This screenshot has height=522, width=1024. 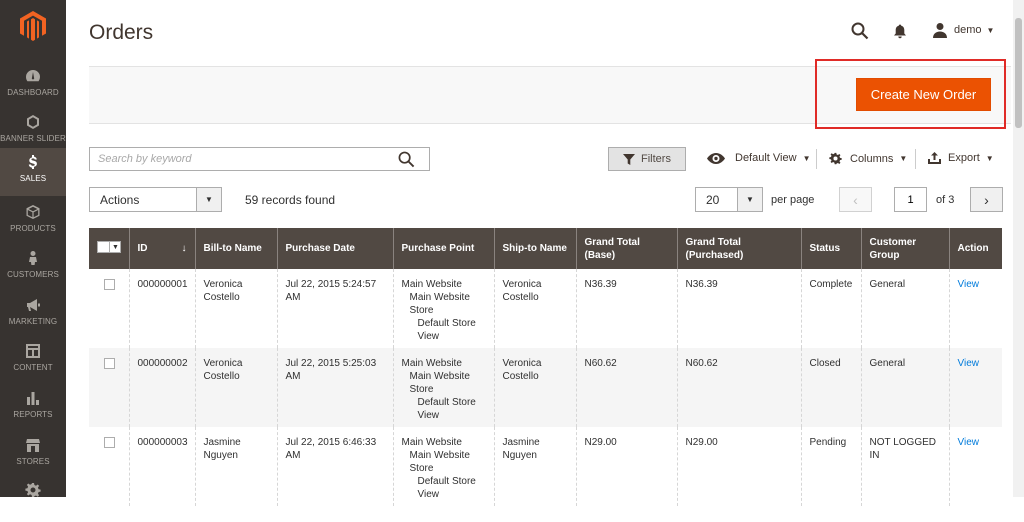 I want to click on sidebar-item-label: PRODUCTS, so click(x=33, y=228).